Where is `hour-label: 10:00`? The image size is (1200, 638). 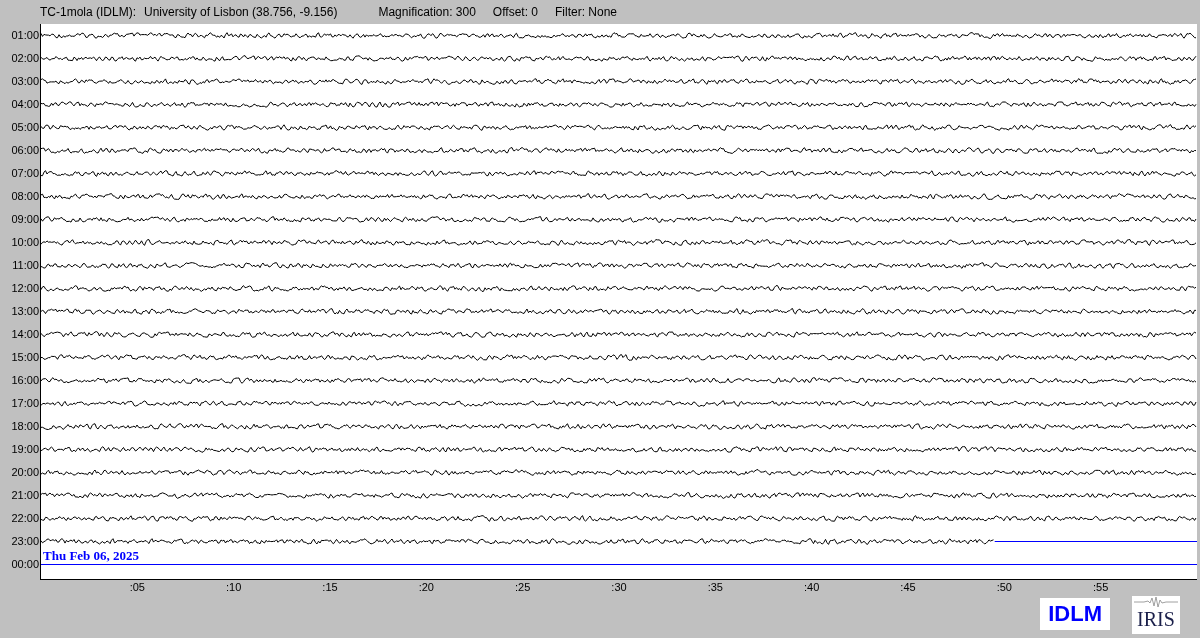 hour-label: 10:00 is located at coordinates (25, 242).